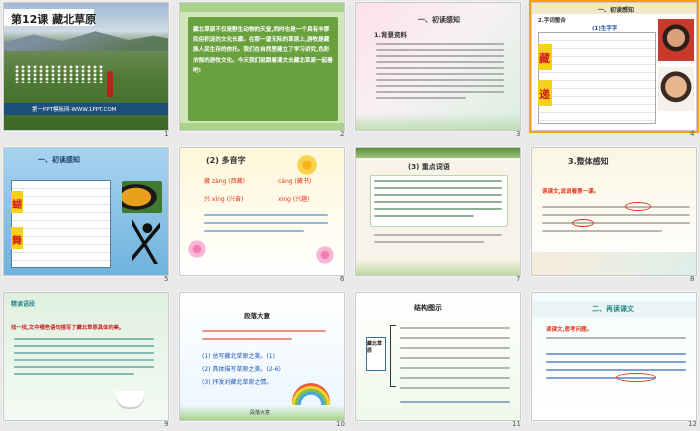 Image resolution: width=700 pixels, height=431 pixels. What do you see at coordinates (295, 181) in the screenshot?
I see `polyphone-1b: cáng (藏书)` at bounding box center [295, 181].